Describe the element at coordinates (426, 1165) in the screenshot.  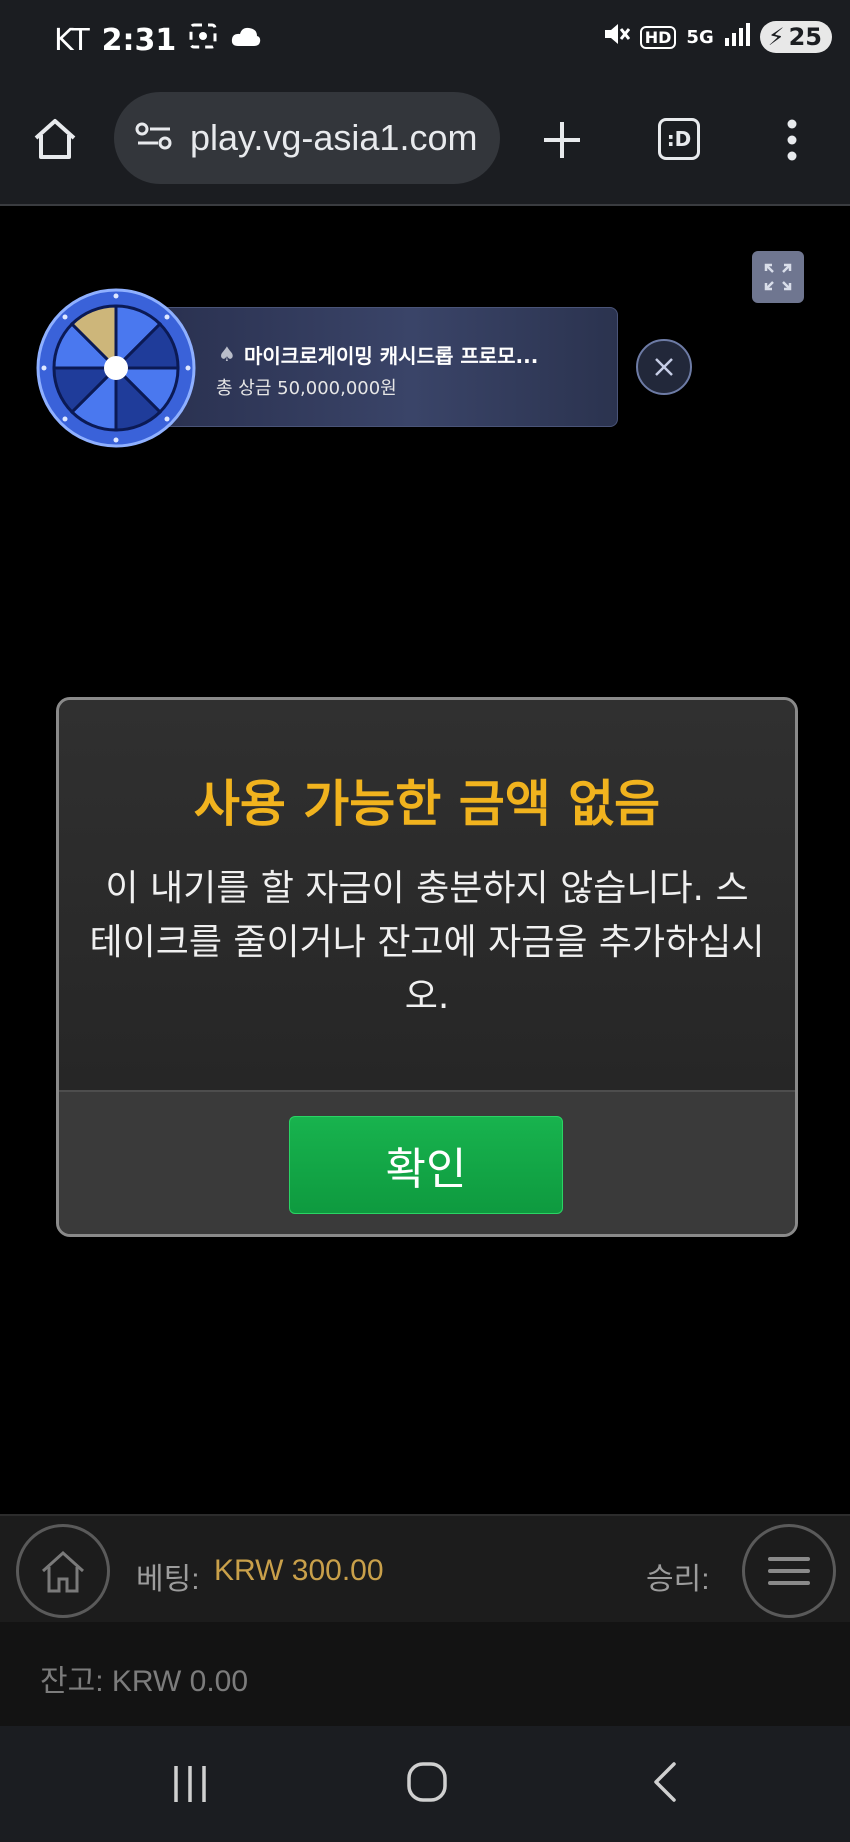
I see `confirm-button: 확인` at that location.